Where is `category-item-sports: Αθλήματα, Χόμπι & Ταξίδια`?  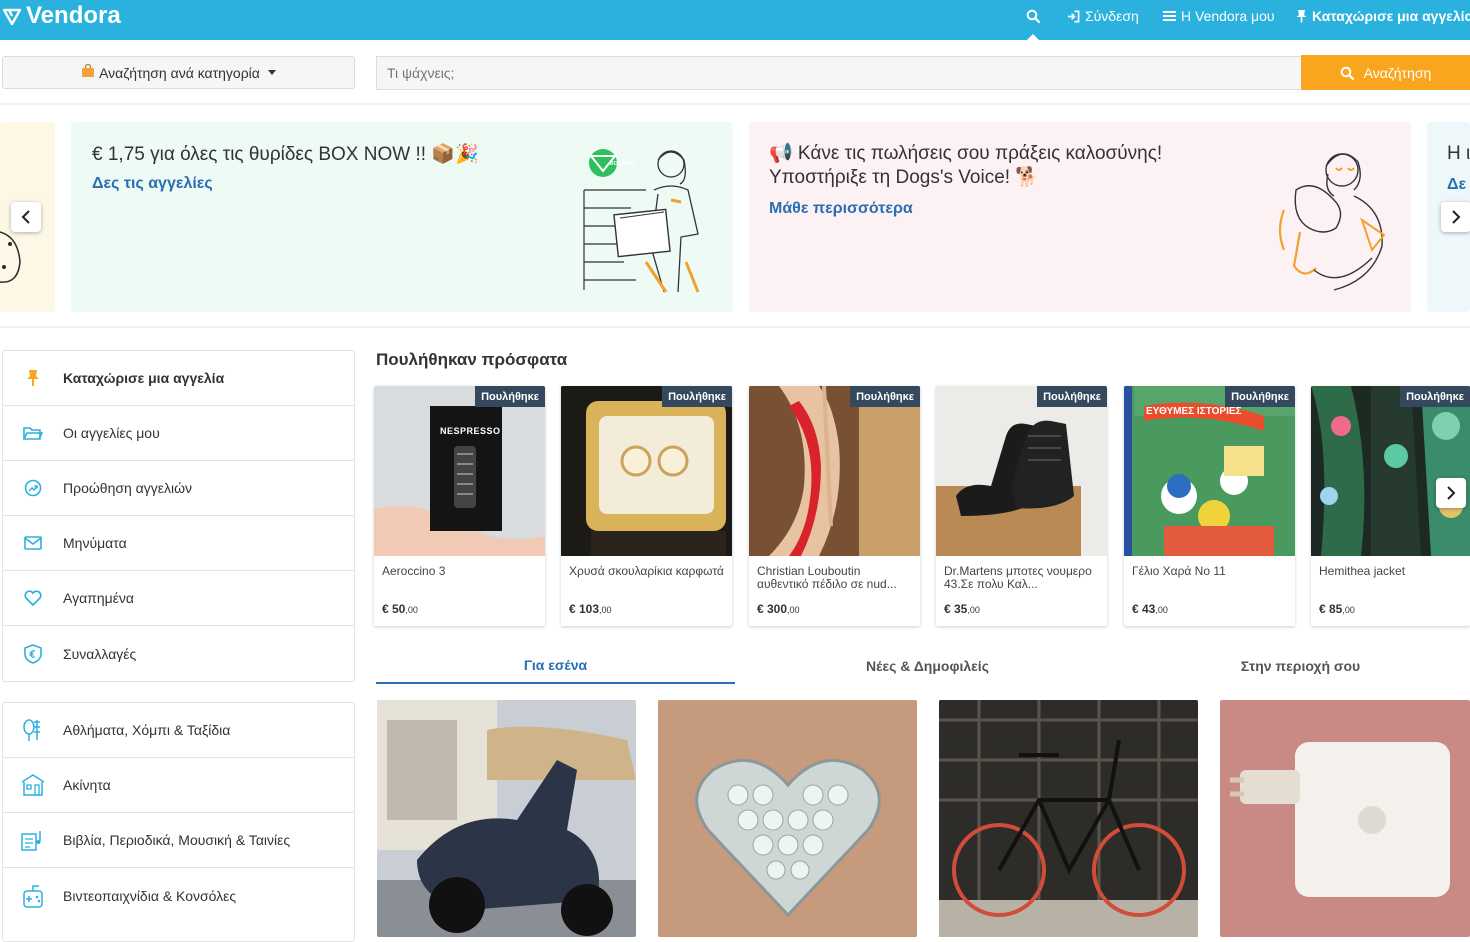 category-item-sports: Αθλήματα, Χόμπι & Ταξίδια is located at coordinates (178, 730).